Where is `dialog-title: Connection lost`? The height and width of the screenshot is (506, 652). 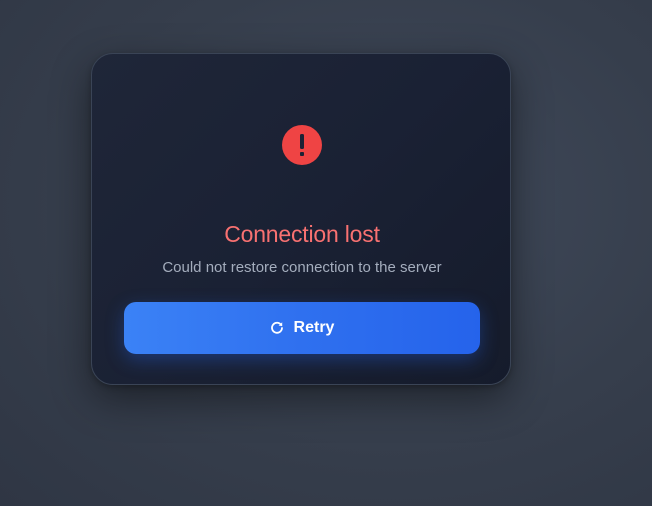 dialog-title: Connection lost is located at coordinates (302, 234).